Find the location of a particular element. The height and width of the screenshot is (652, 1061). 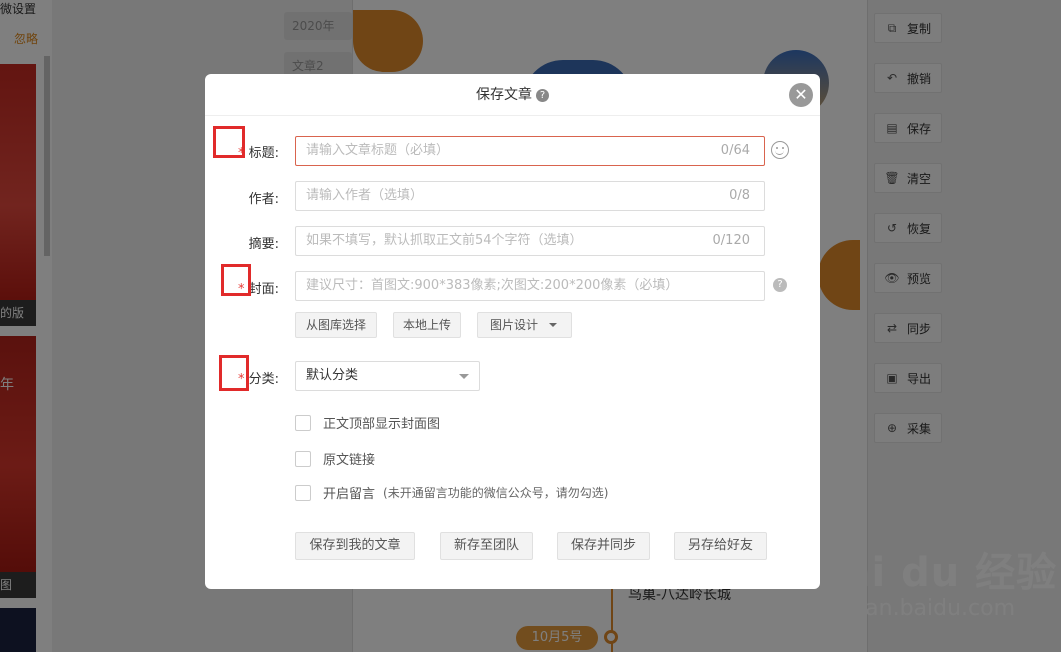

save-to-friend-button: 另存给好友 is located at coordinates (720, 546).